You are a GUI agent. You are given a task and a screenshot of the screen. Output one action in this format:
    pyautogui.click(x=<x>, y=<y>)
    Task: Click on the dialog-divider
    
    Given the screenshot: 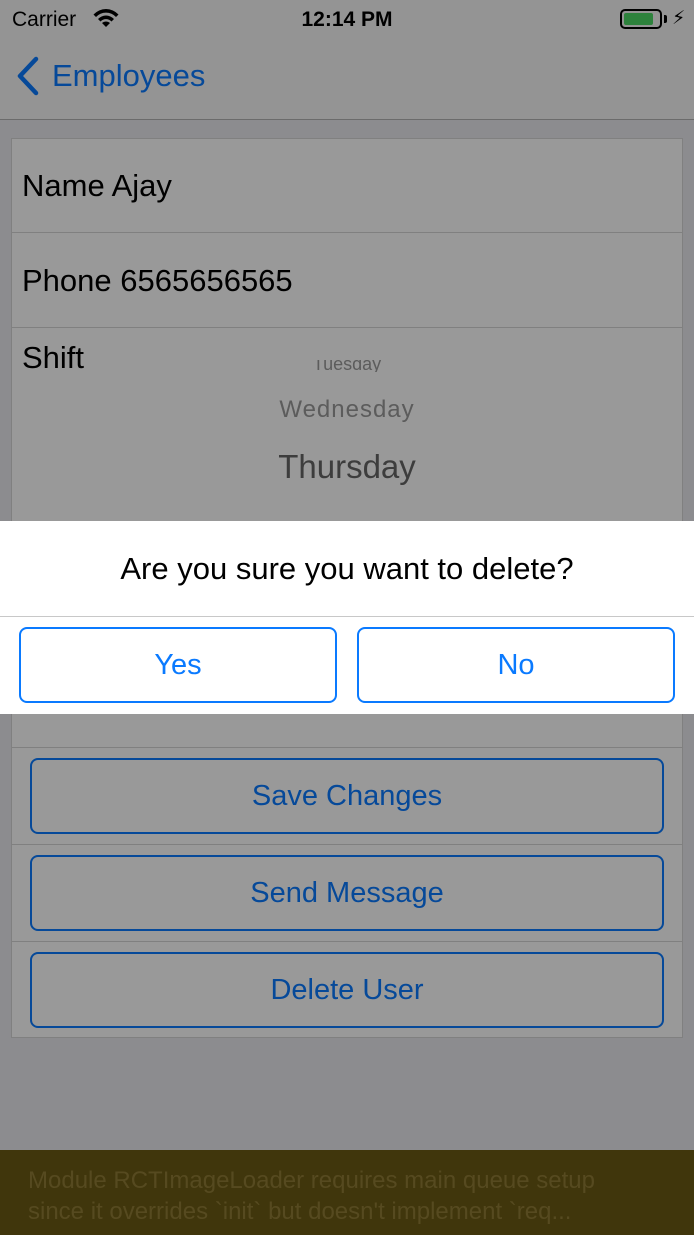 What is the action you would take?
    pyautogui.click(x=347, y=616)
    